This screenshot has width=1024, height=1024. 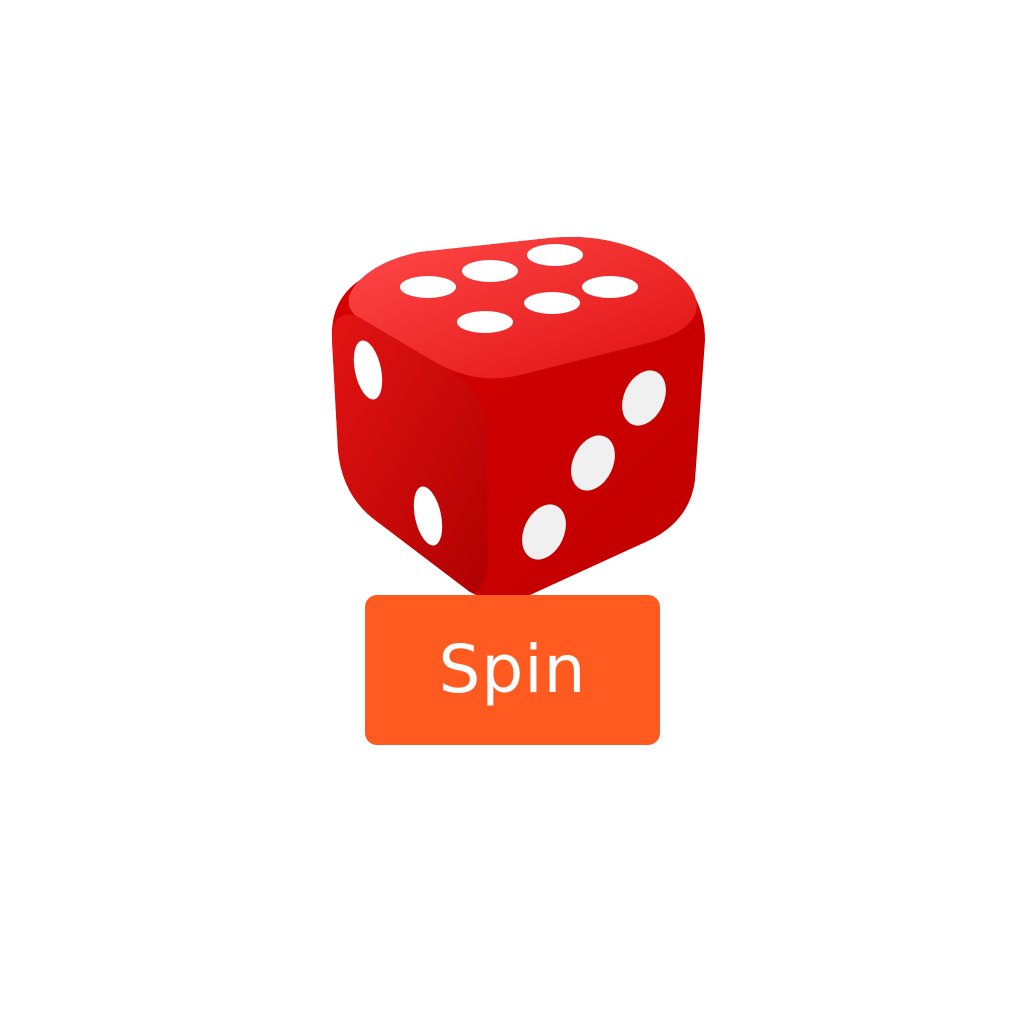 I want to click on die-graphic, so click(x=518, y=418).